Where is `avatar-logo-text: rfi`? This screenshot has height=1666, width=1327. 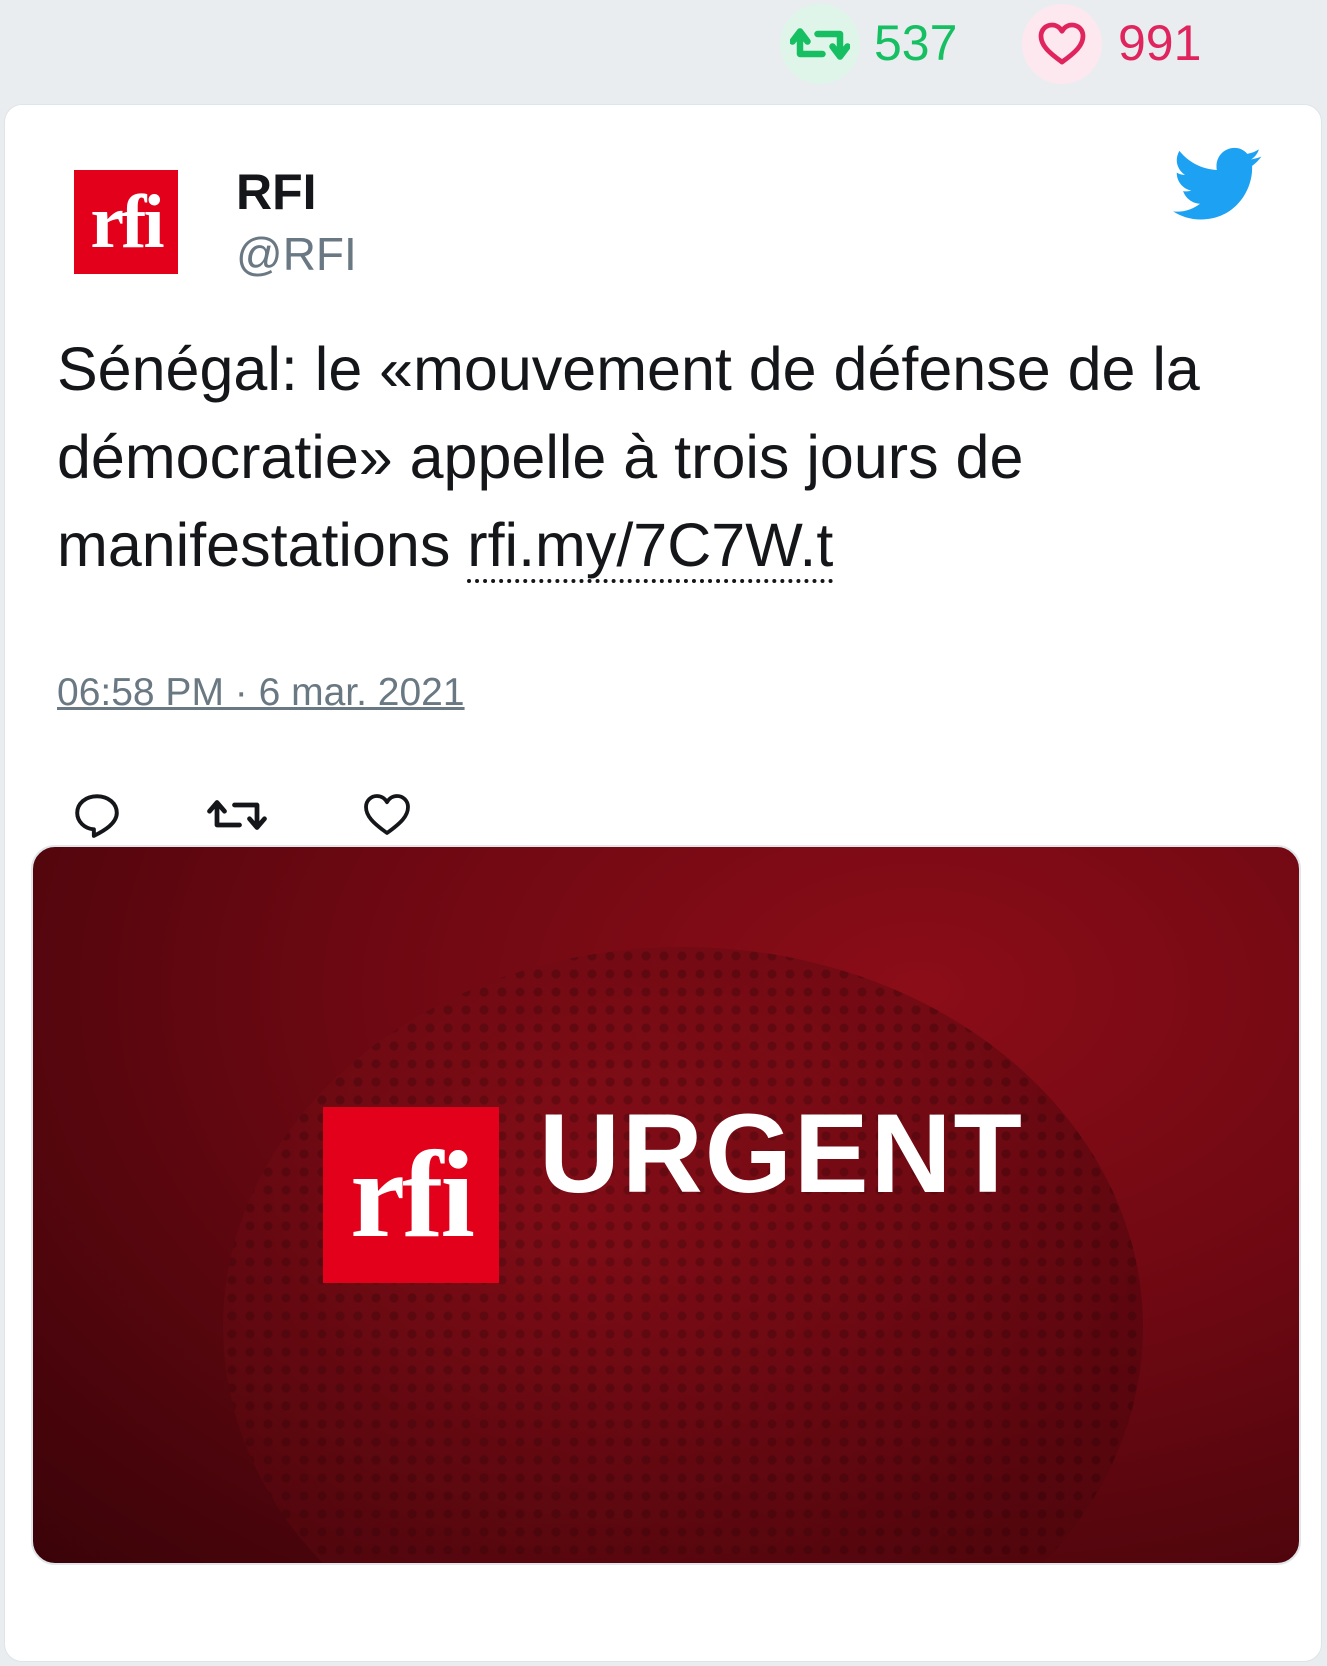 avatar-logo-text: rfi is located at coordinates (127, 221).